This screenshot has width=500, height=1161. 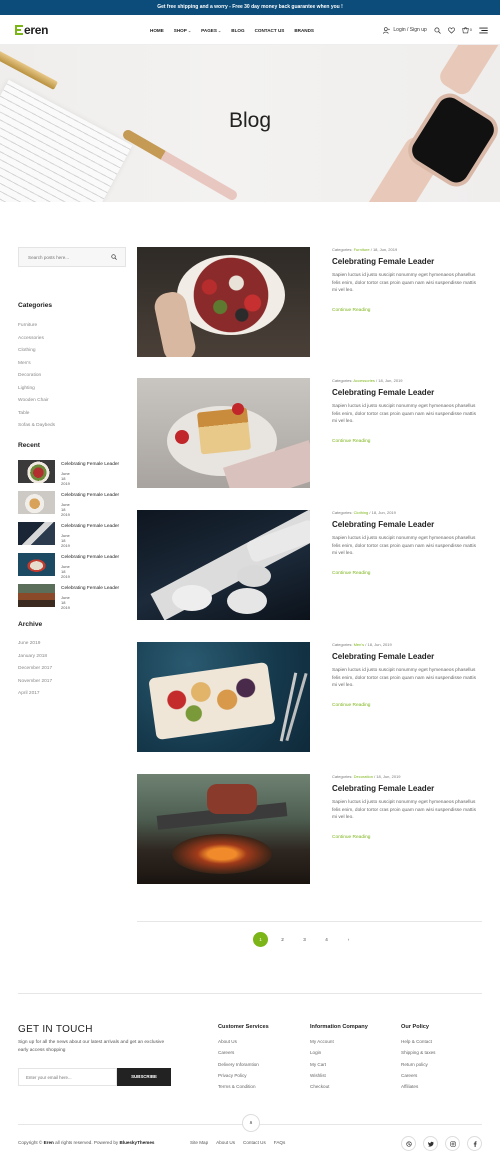 What do you see at coordinates (408, 1143) in the screenshot?
I see `dribbble-icon` at bounding box center [408, 1143].